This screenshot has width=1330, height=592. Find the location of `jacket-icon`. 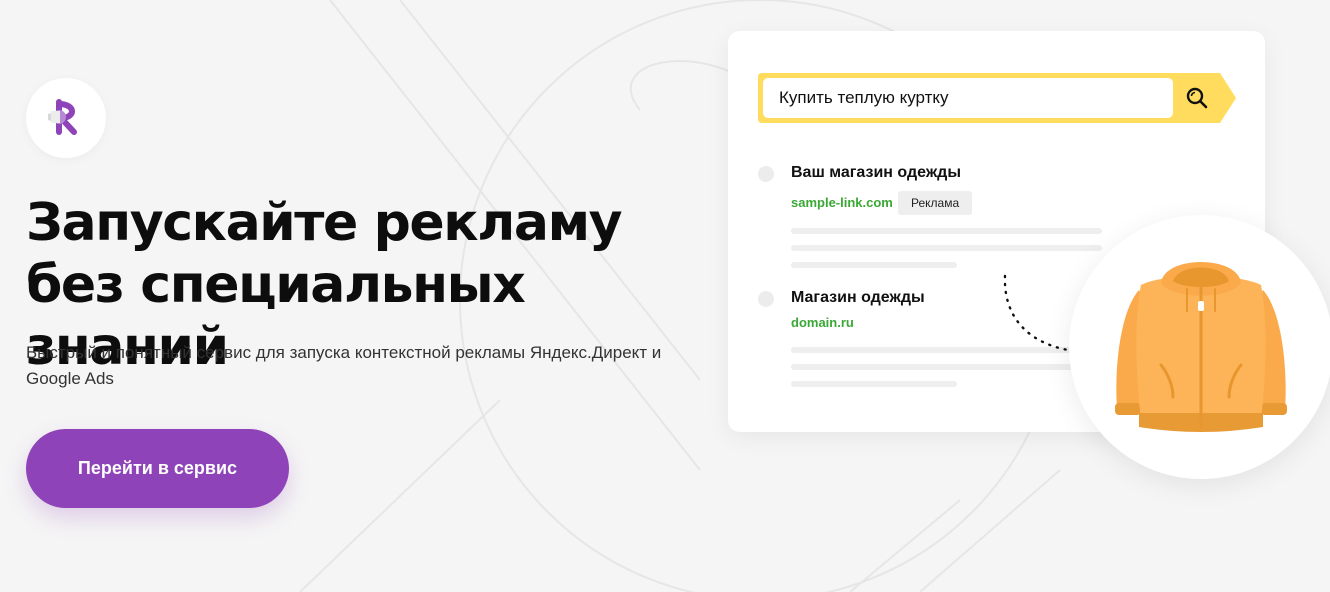

jacket-icon is located at coordinates (1201, 347).